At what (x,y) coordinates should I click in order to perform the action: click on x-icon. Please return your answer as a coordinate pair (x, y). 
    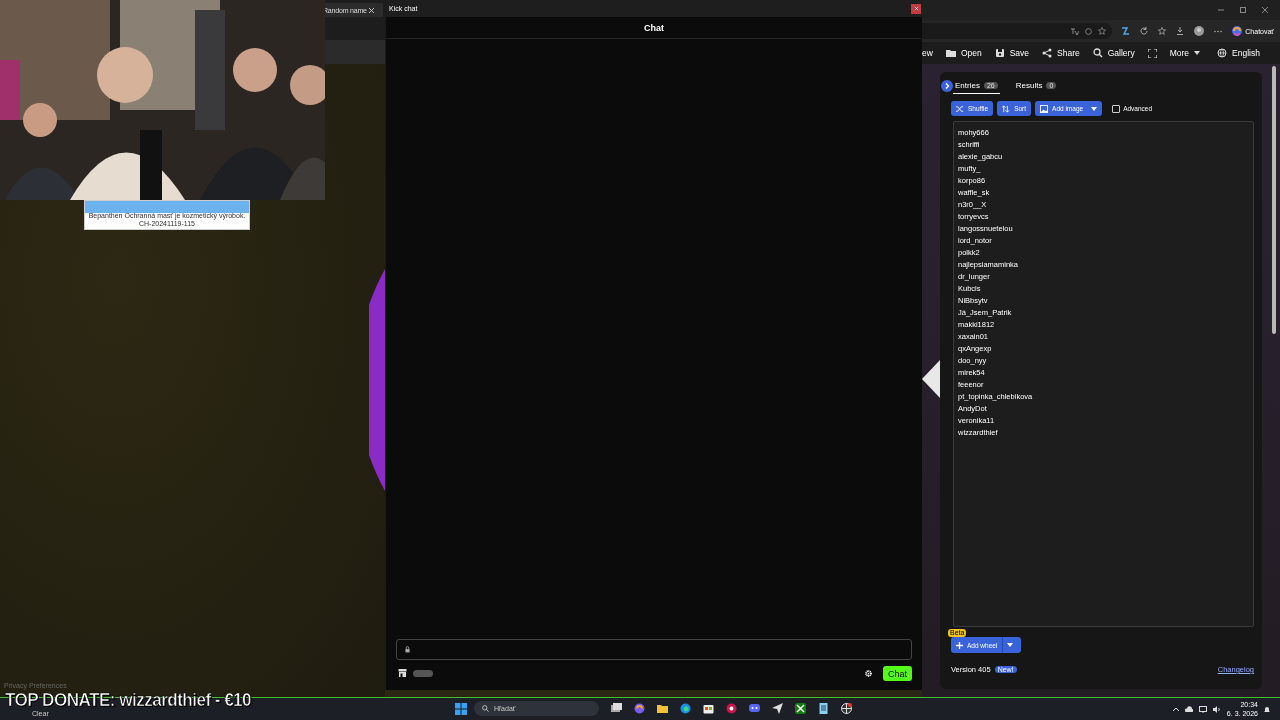
    Looking at the image, I should click on (800, 708).